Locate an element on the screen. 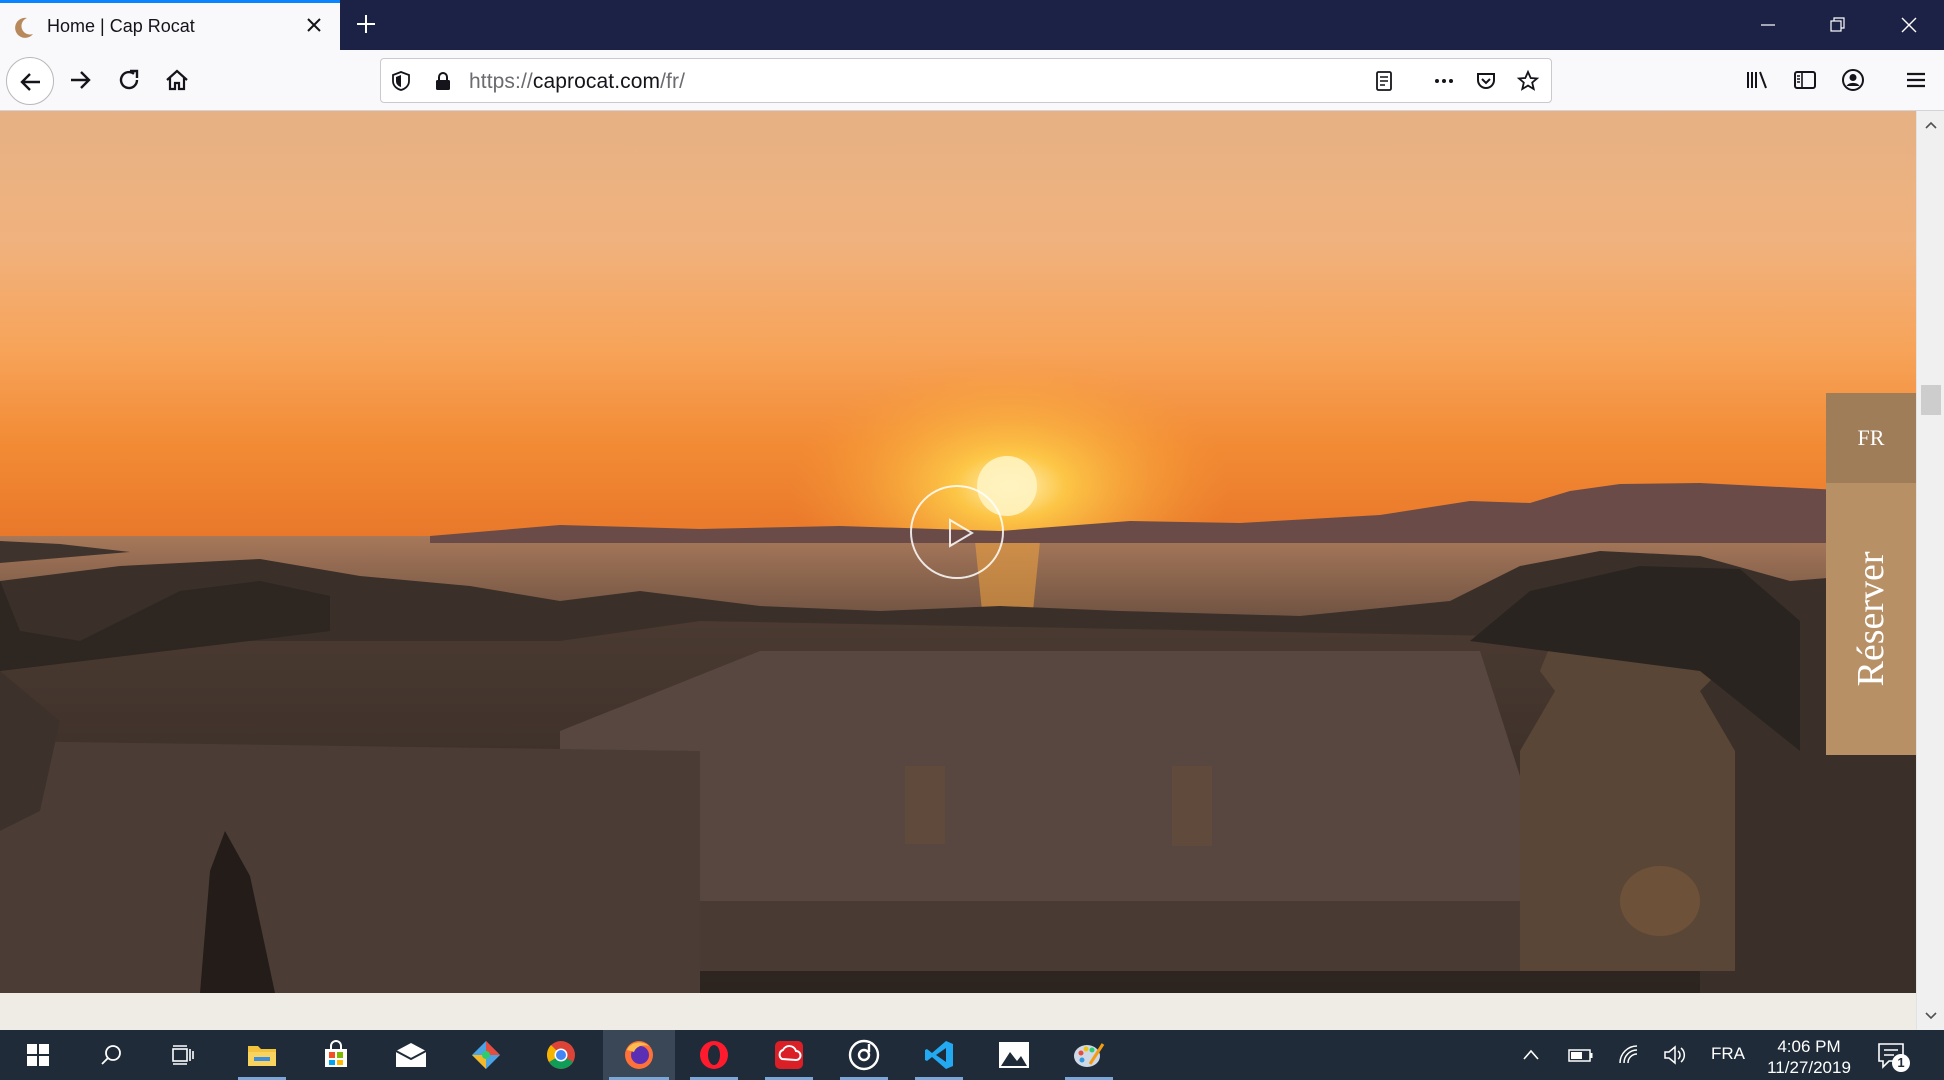 This screenshot has height=1080, width=1944. photos-icon is located at coordinates (1014, 1055).